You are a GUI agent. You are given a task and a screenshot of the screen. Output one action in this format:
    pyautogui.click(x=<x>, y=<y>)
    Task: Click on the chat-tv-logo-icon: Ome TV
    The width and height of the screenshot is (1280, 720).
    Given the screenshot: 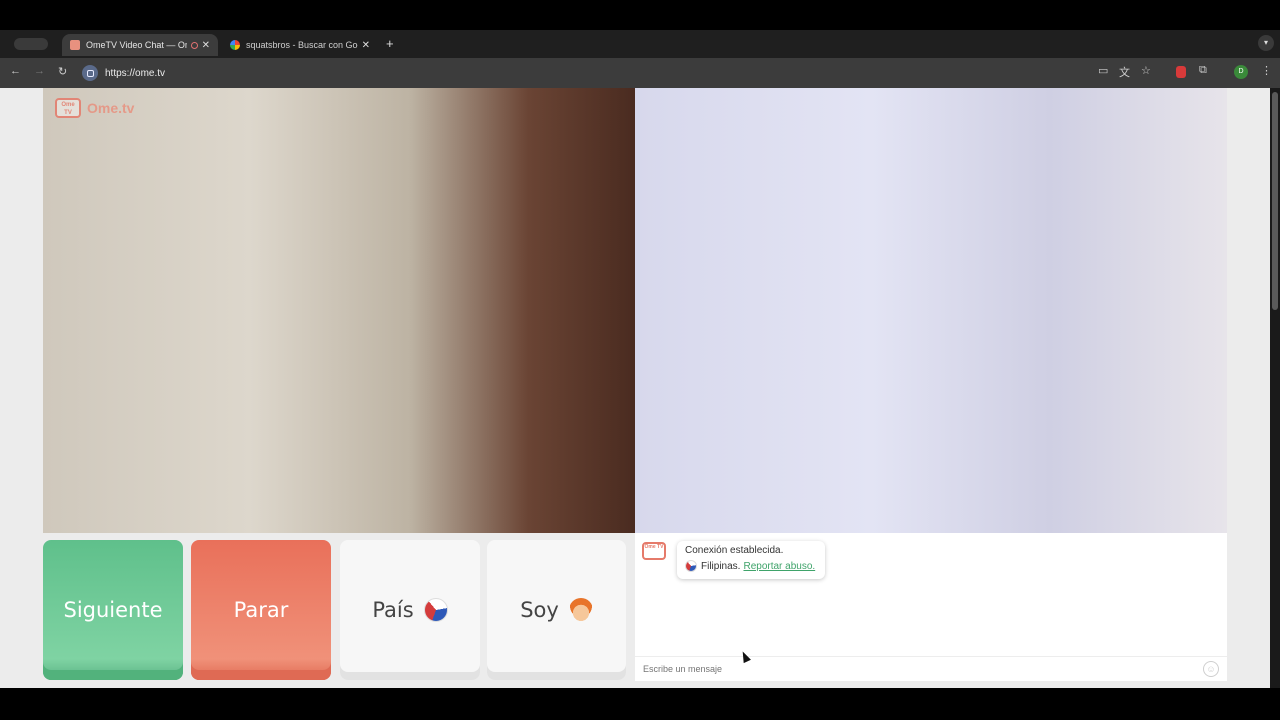 What is the action you would take?
    pyautogui.click(x=654, y=551)
    